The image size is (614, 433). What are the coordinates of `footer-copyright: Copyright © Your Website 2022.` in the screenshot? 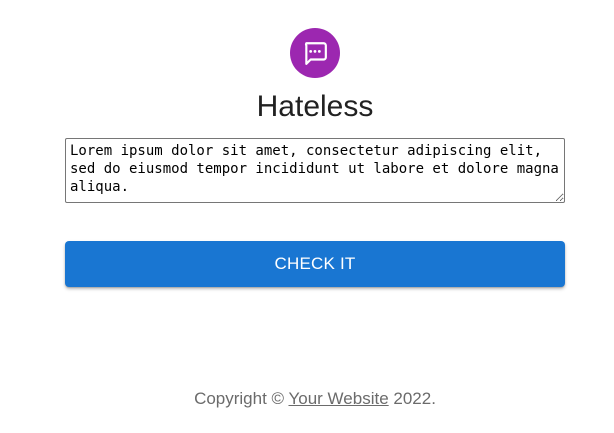 It's located at (307, 399).